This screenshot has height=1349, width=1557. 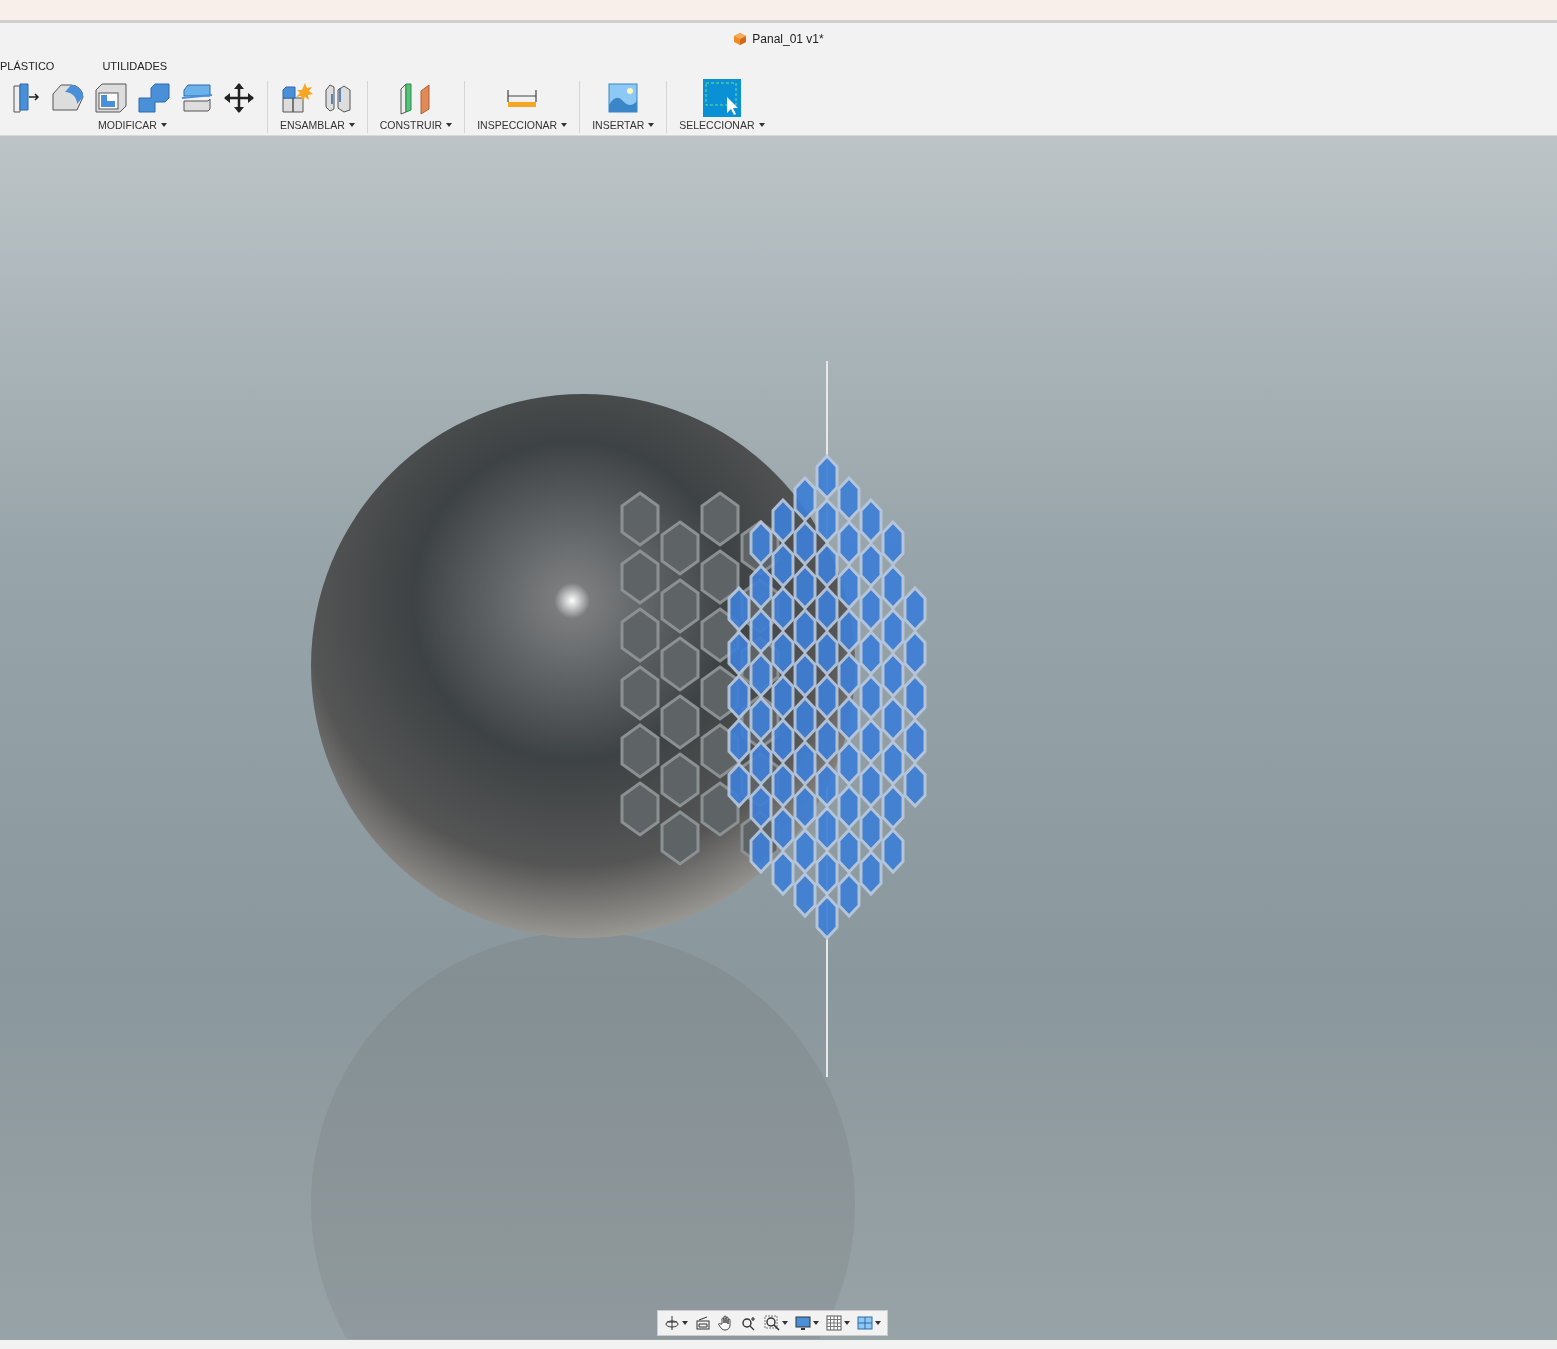 What do you see at coordinates (522, 125) in the screenshot?
I see `toolbar-group-menu: INSPECCIONAR` at bounding box center [522, 125].